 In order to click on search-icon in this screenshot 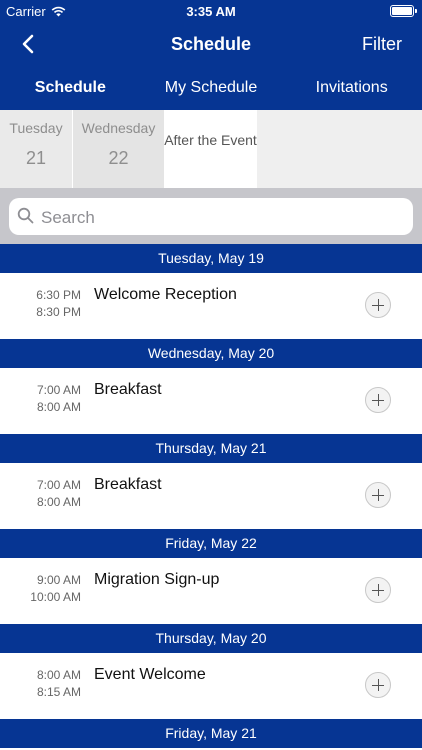, I will do `click(25, 215)`.